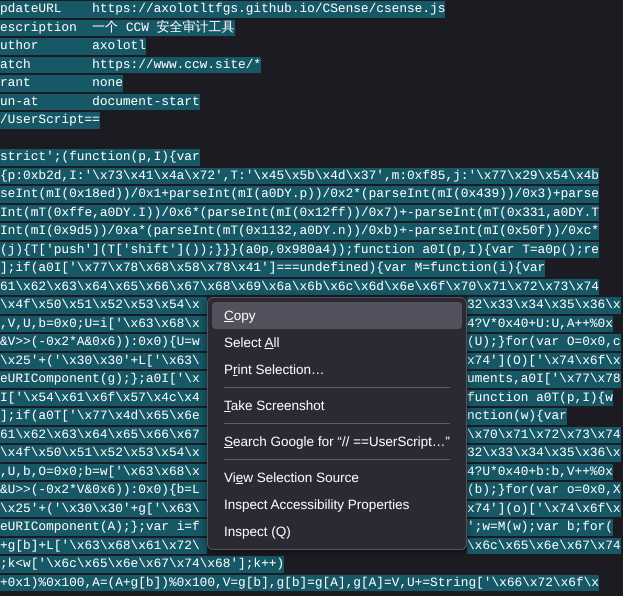 The width and height of the screenshot is (623, 596). What do you see at coordinates (337, 342) in the screenshot?
I see `menu-item: Select All` at bounding box center [337, 342].